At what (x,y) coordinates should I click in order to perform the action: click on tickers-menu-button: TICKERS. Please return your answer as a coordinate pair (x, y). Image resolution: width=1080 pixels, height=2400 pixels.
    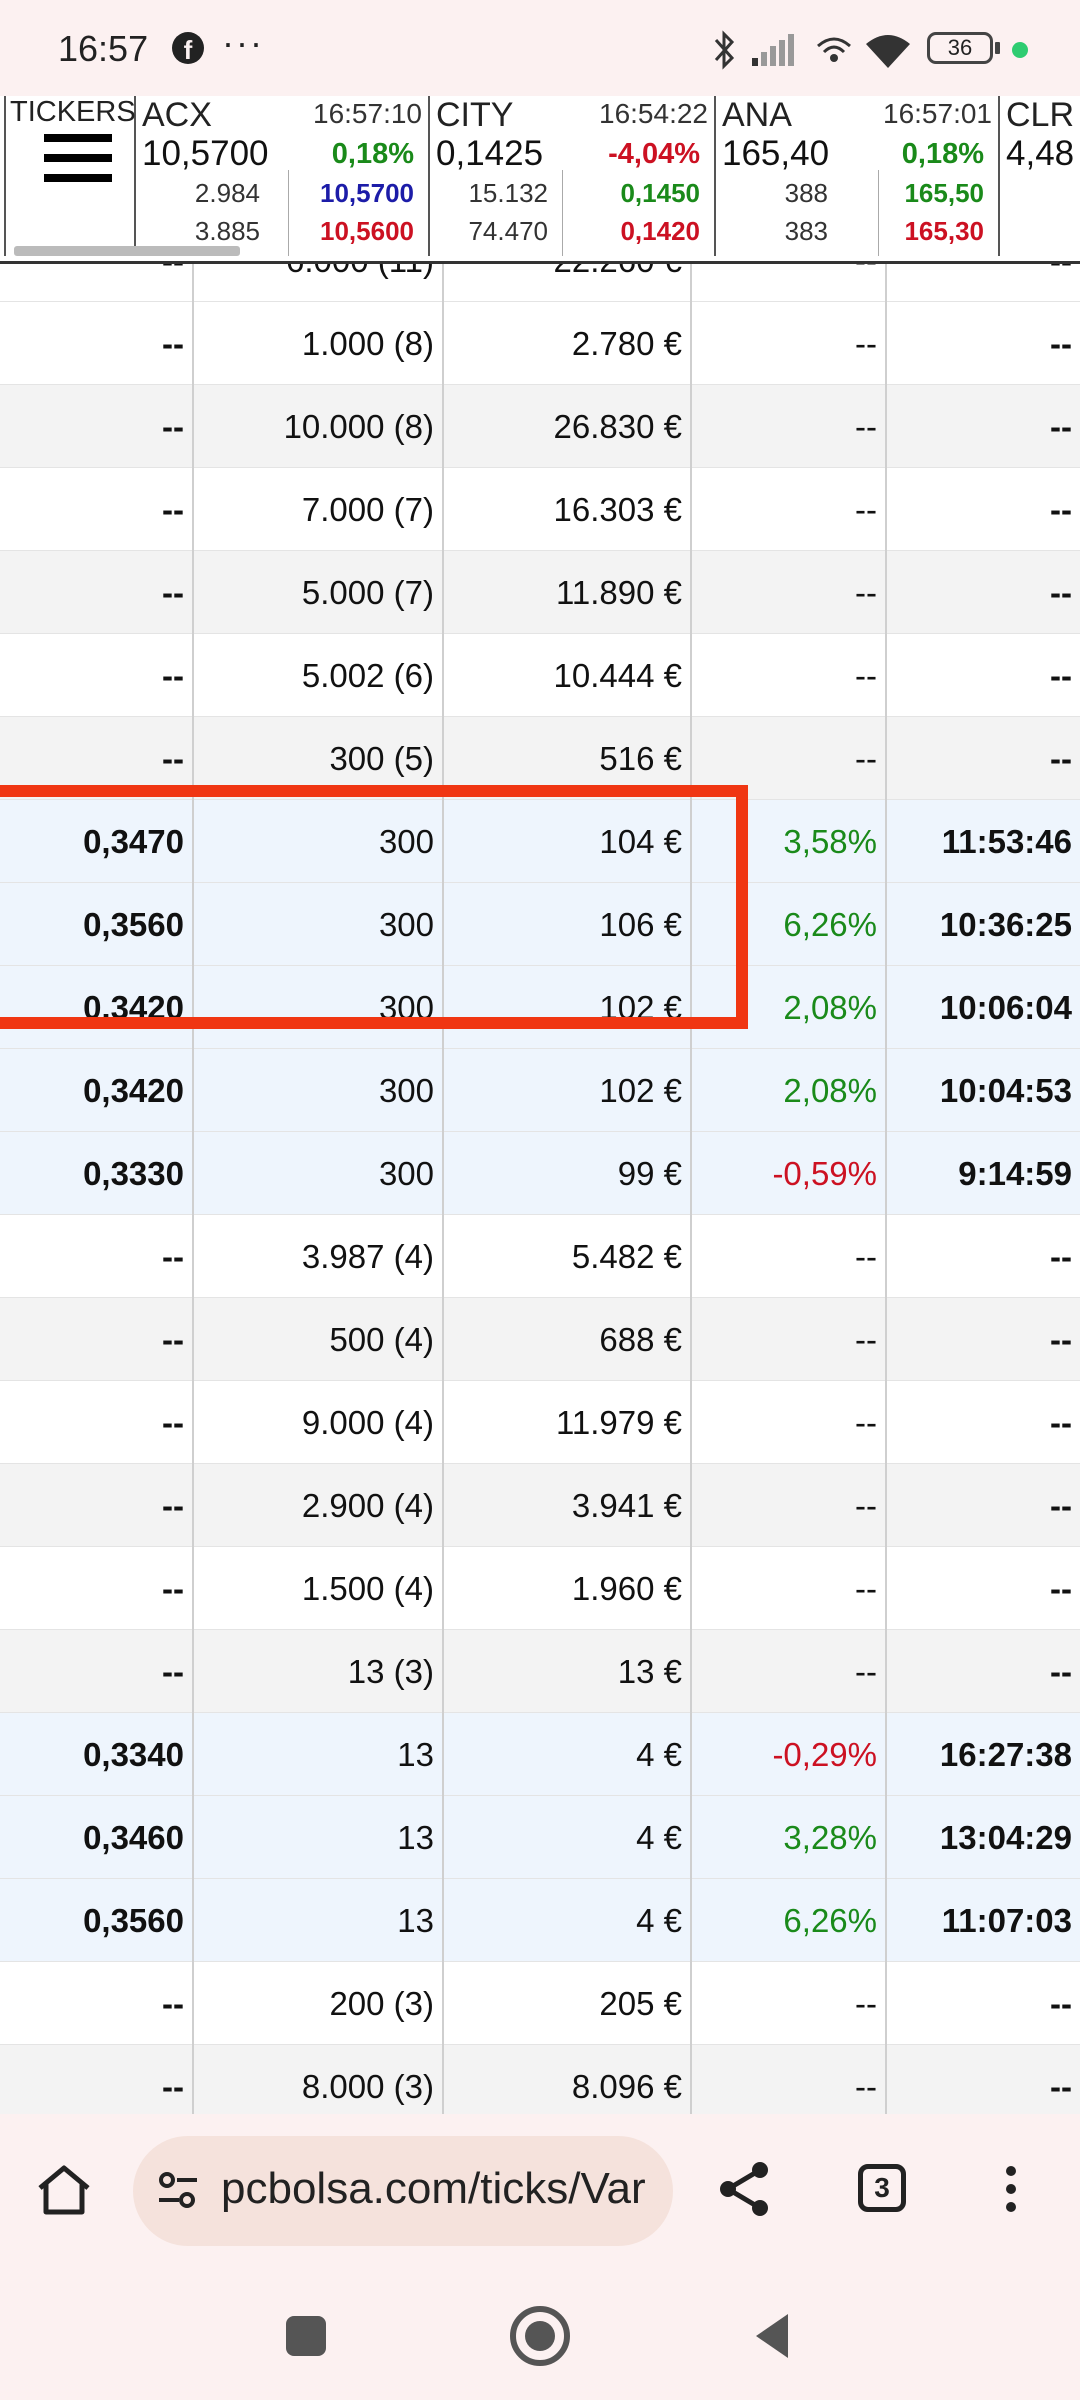
    Looking at the image, I should click on (122, 176).